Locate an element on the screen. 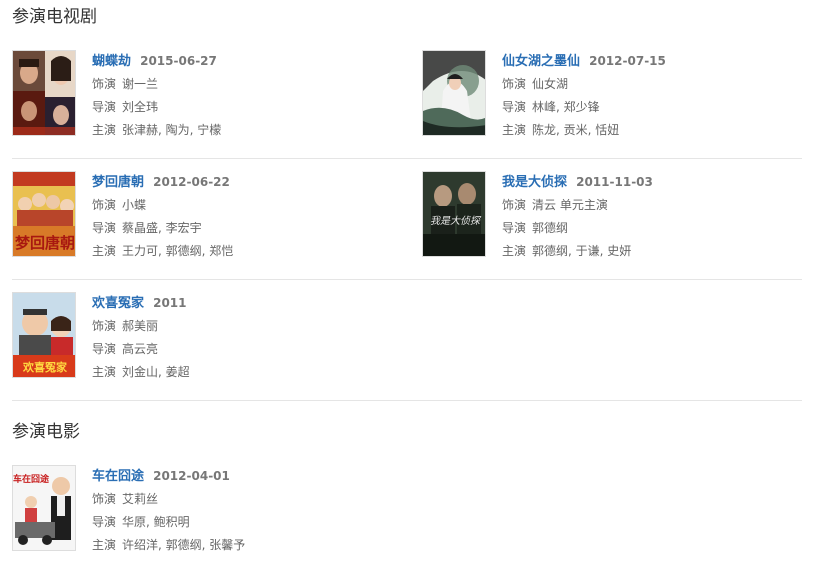  cast-value: 许绍洋, 郭德纲, 张馨予 is located at coordinates (184, 545).